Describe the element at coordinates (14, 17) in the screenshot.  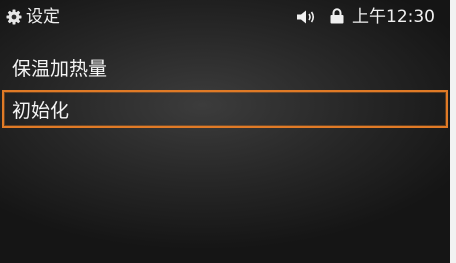
I see `gear-icon` at that location.